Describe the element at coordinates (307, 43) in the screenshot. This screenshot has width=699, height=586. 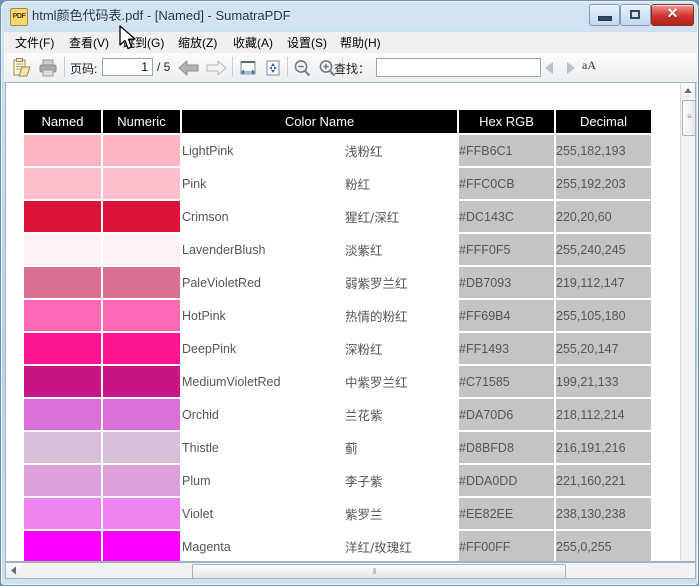
I see `menu-item-settings: 设置(S)` at that location.